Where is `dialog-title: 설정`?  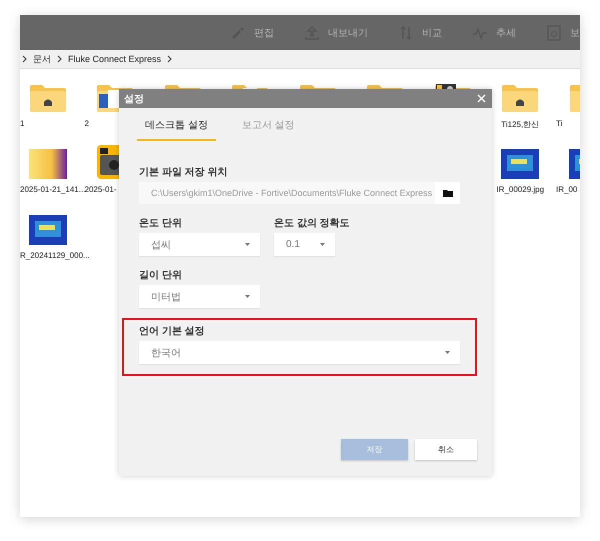 dialog-title: 설정 is located at coordinates (134, 99).